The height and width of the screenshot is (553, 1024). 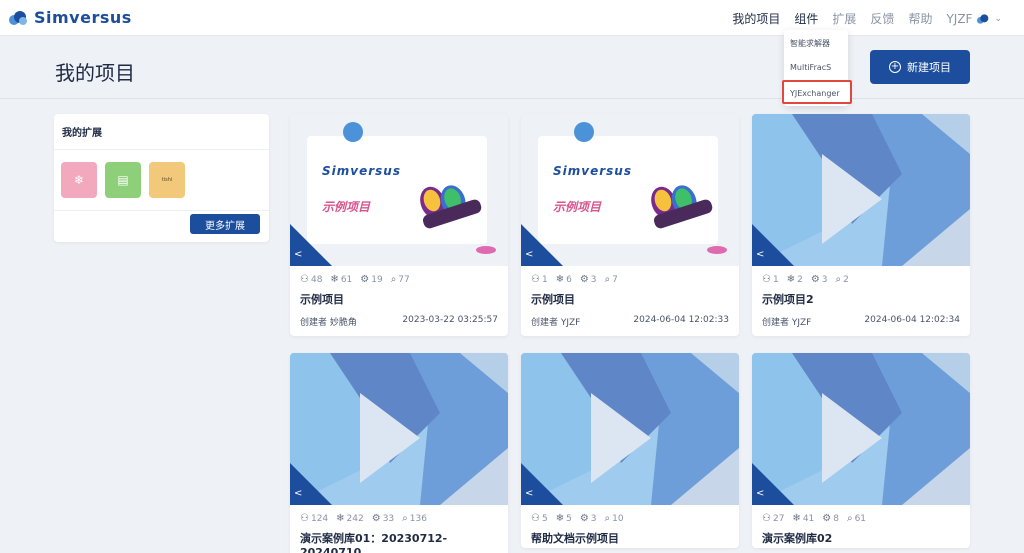 I want to click on stat-components: ❄ 41, so click(x=803, y=518).